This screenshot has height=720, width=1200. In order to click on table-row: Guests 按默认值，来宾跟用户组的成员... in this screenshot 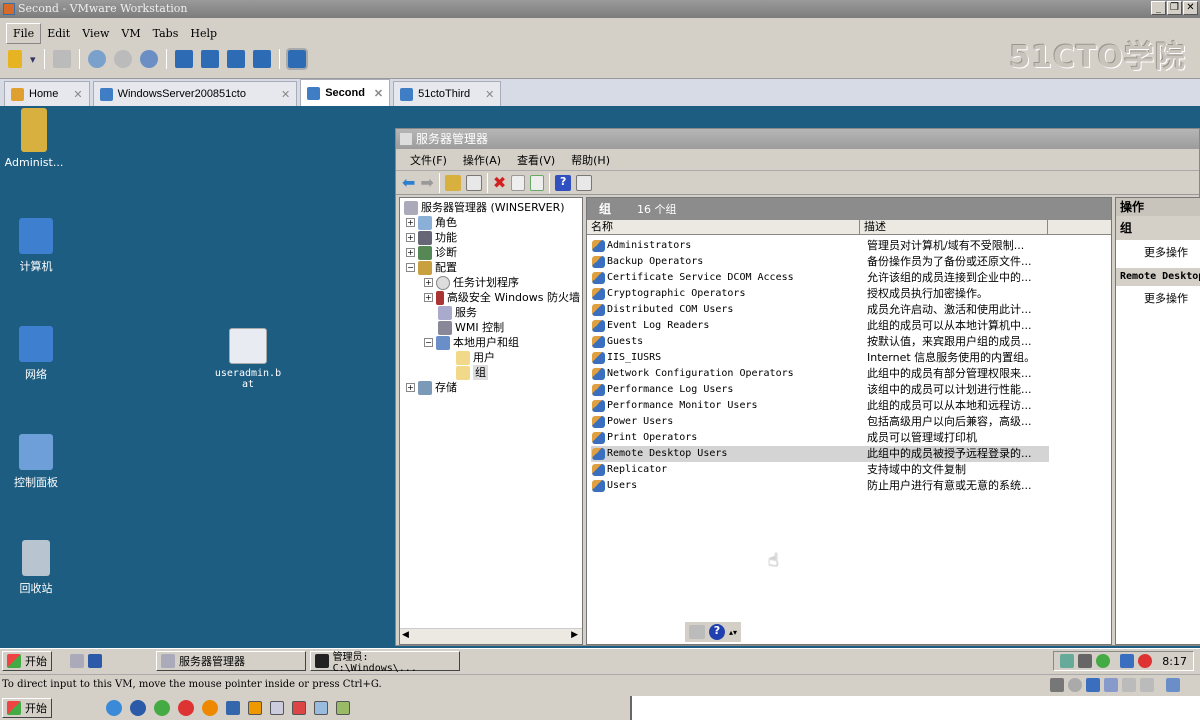, I will do `click(820, 342)`.